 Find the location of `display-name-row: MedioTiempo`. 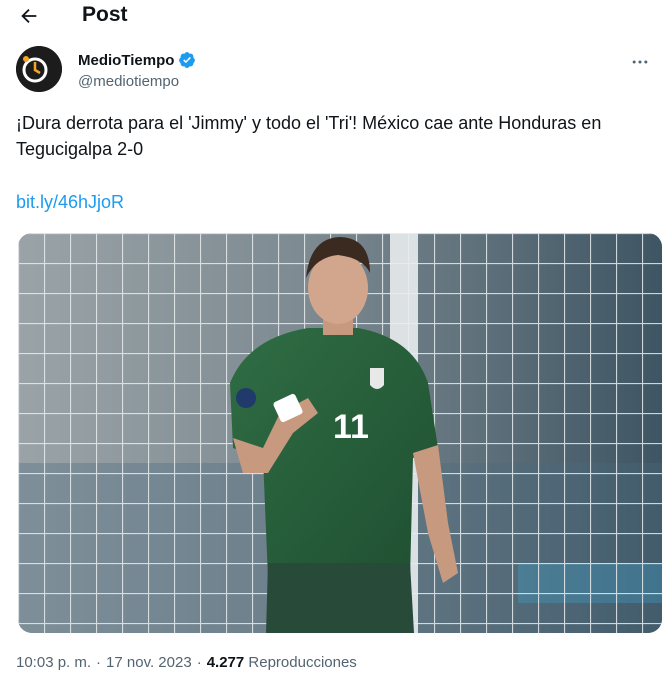

display-name-row: MedioTiempo is located at coordinates (137, 60).